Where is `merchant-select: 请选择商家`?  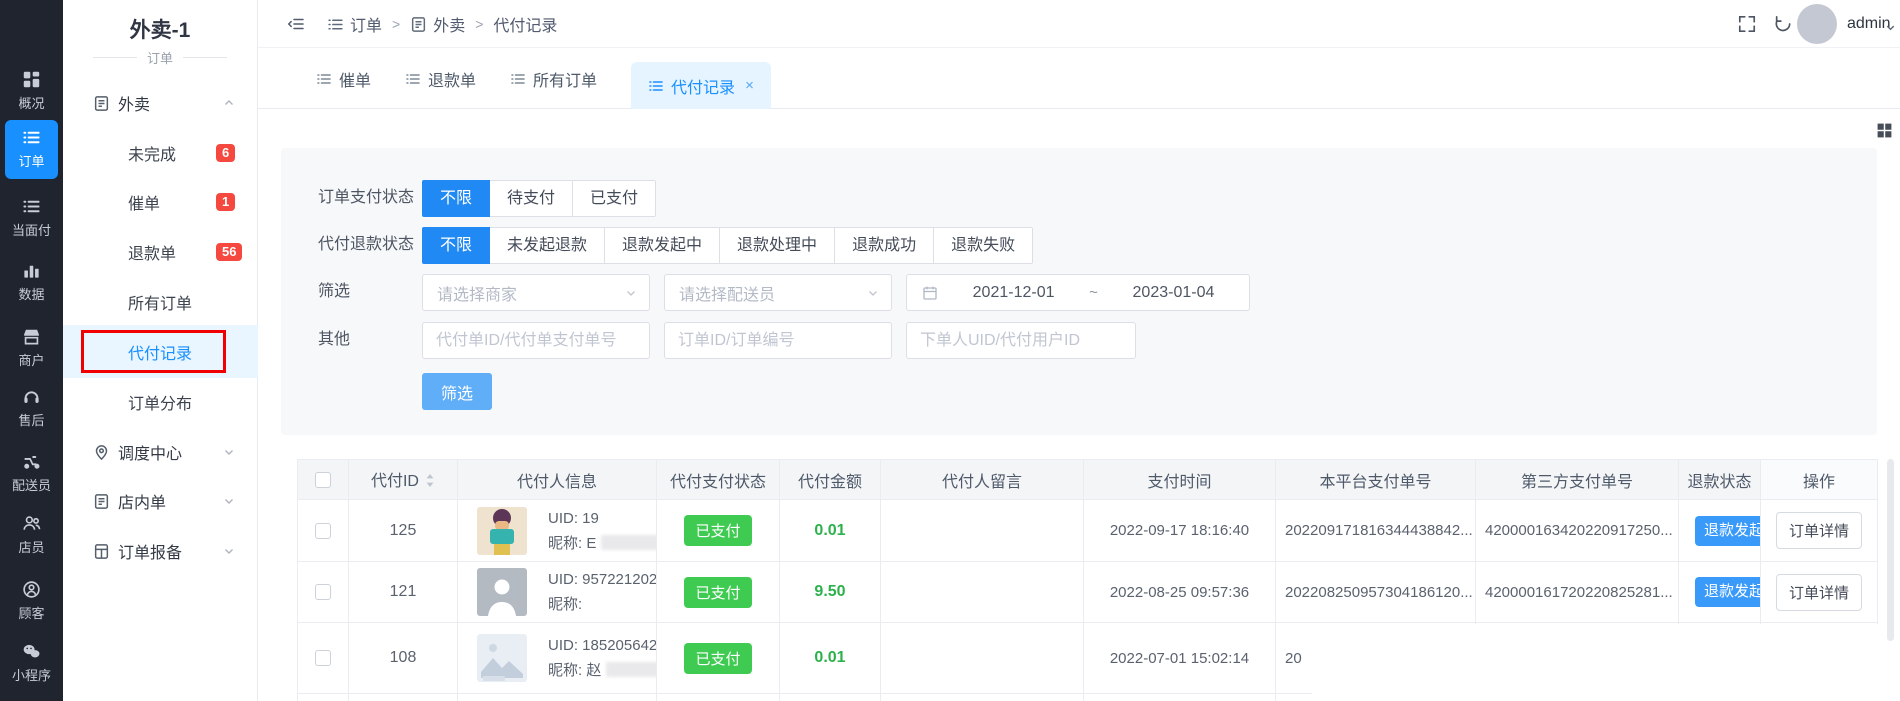
merchant-select: 请选择商家 is located at coordinates (536, 292).